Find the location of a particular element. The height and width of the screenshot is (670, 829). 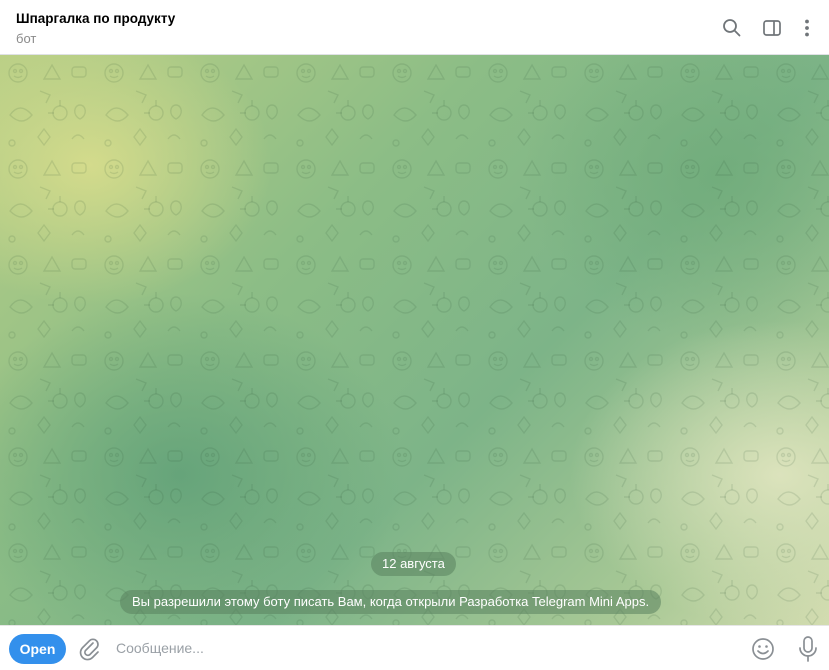

sidebar-toggle-icon is located at coordinates (772, 28).